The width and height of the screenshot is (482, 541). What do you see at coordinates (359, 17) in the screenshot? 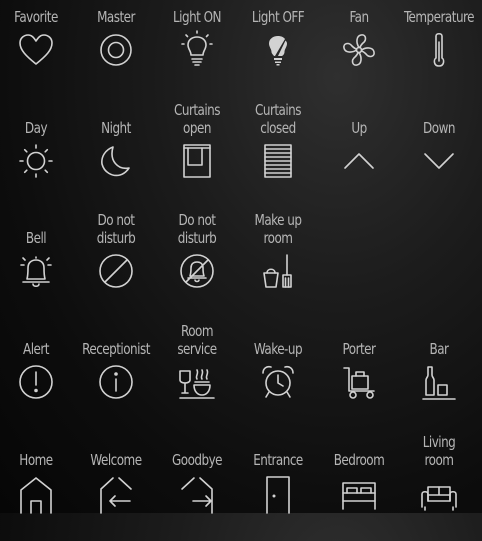
I see `tile-label: Fan` at bounding box center [359, 17].